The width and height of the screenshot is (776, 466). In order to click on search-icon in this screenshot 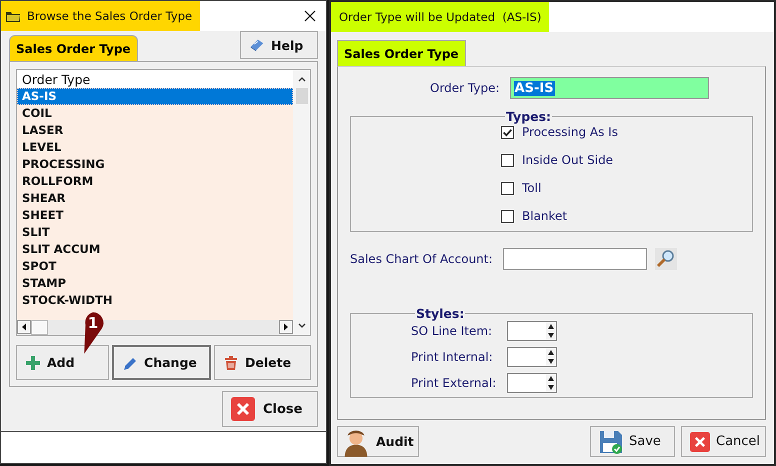, I will do `click(665, 259)`.